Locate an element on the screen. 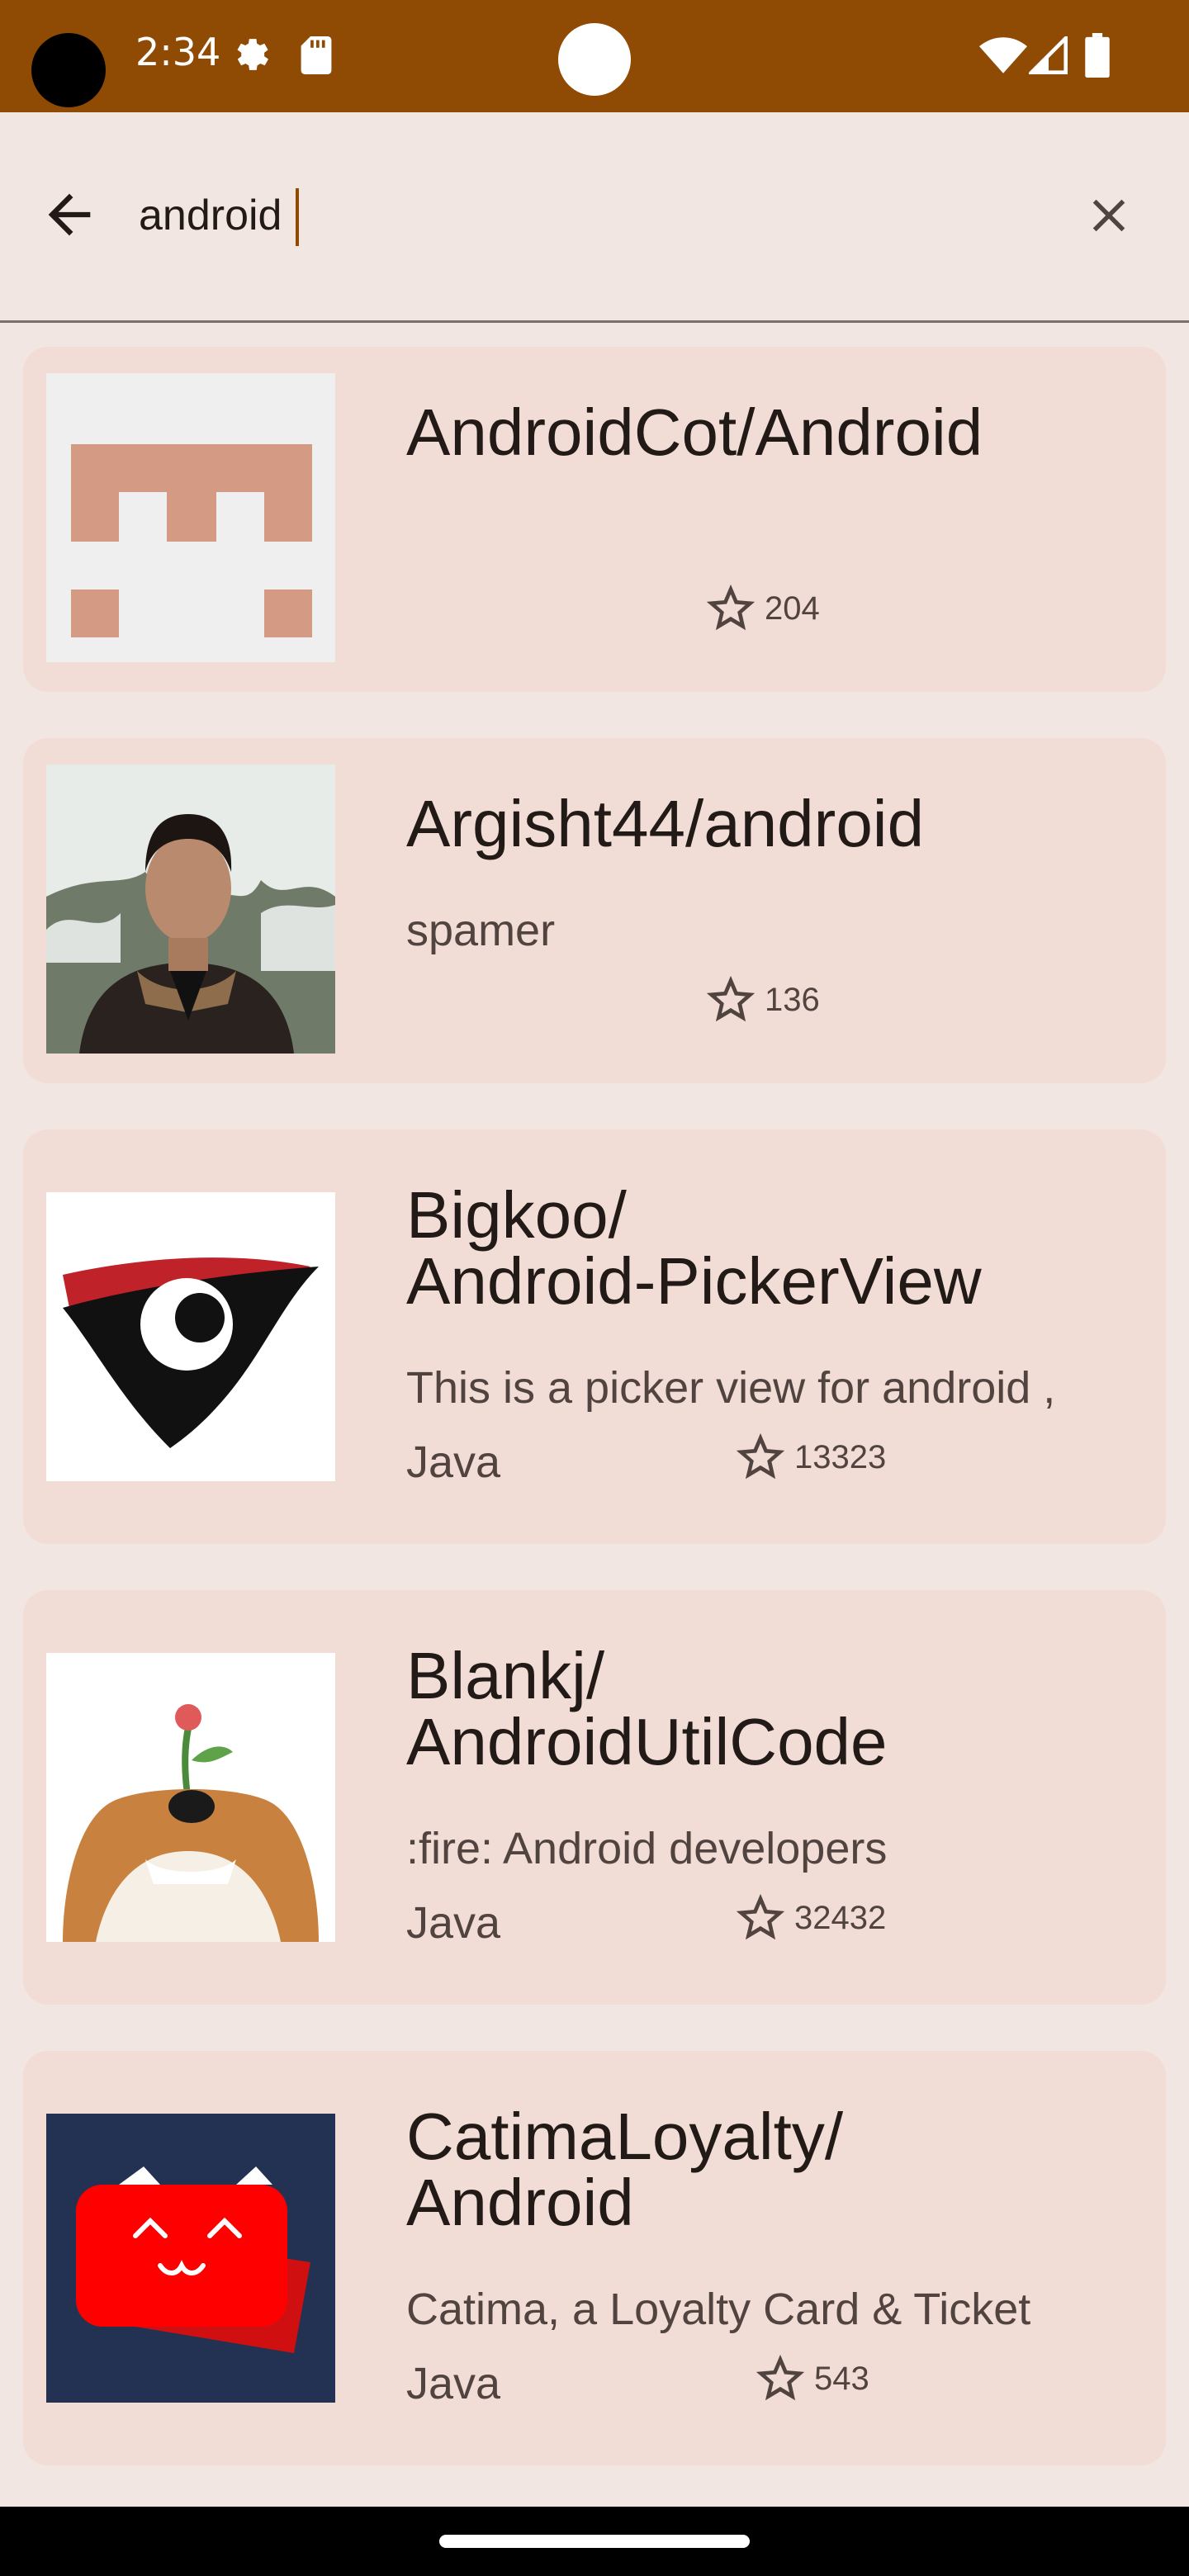  camera-cutout is located at coordinates (68, 70).